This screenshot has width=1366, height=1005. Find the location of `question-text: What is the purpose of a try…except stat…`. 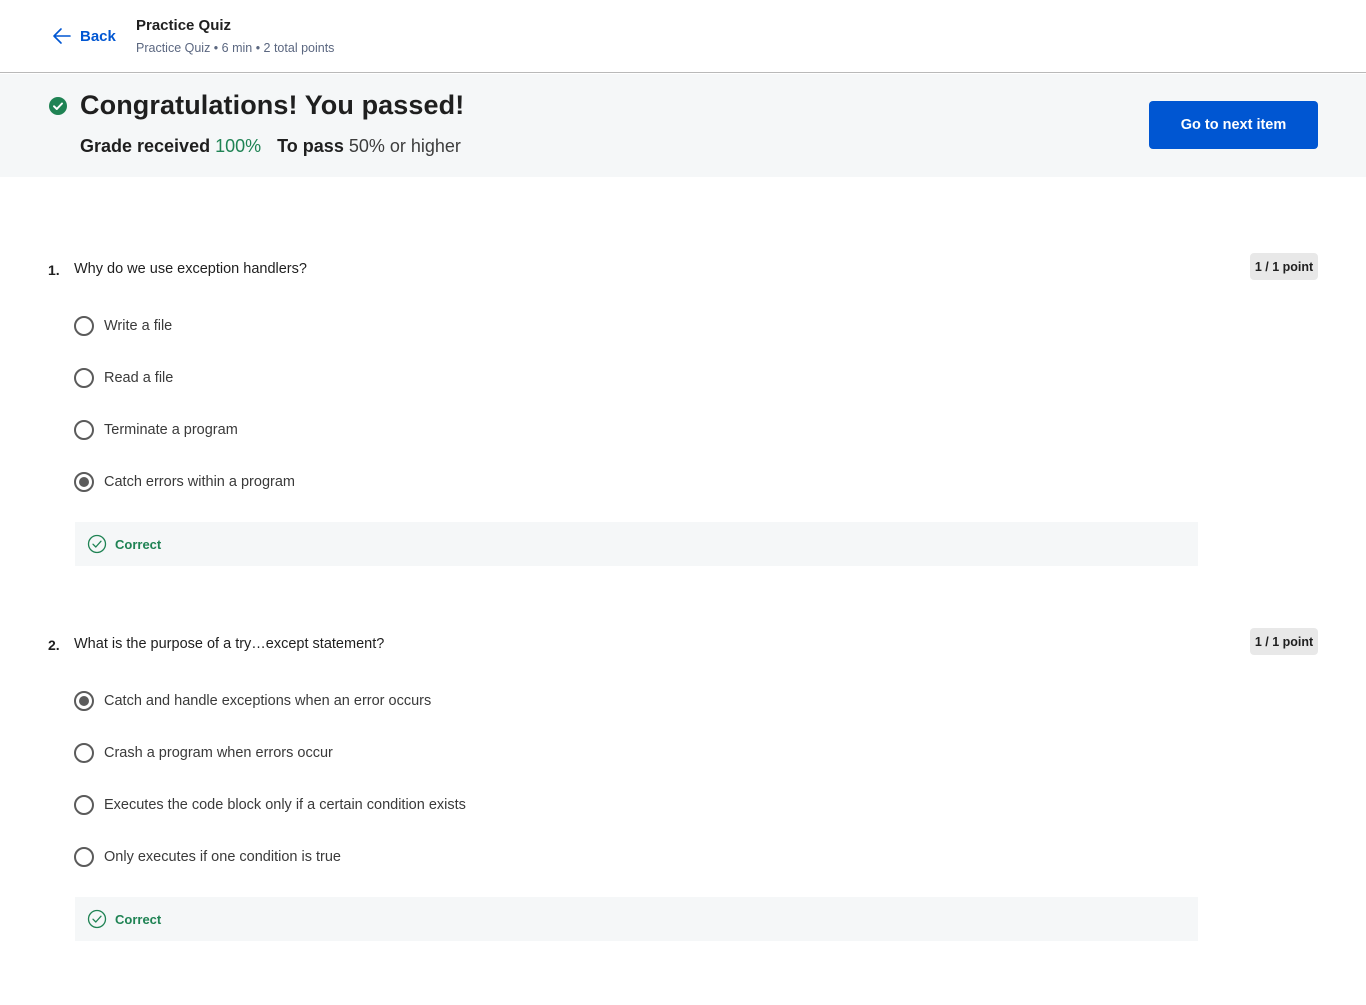

question-text: What is the purpose of a try…except stat… is located at coordinates (229, 644).